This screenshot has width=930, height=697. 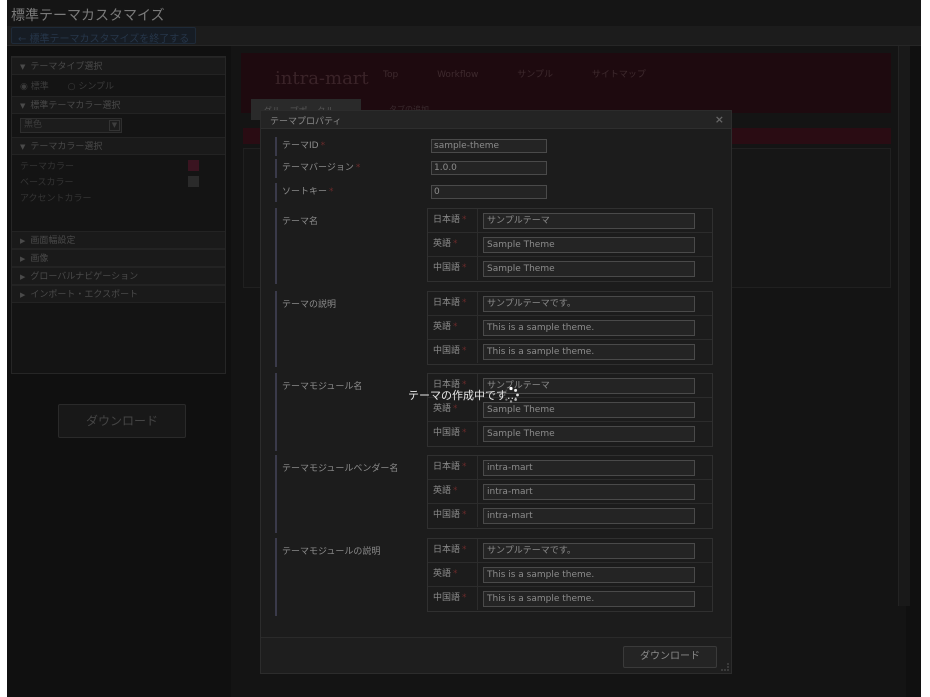 I want to click on portal-nav: Top Workflow サンプル サイトマップ, so click(x=532, y=73).